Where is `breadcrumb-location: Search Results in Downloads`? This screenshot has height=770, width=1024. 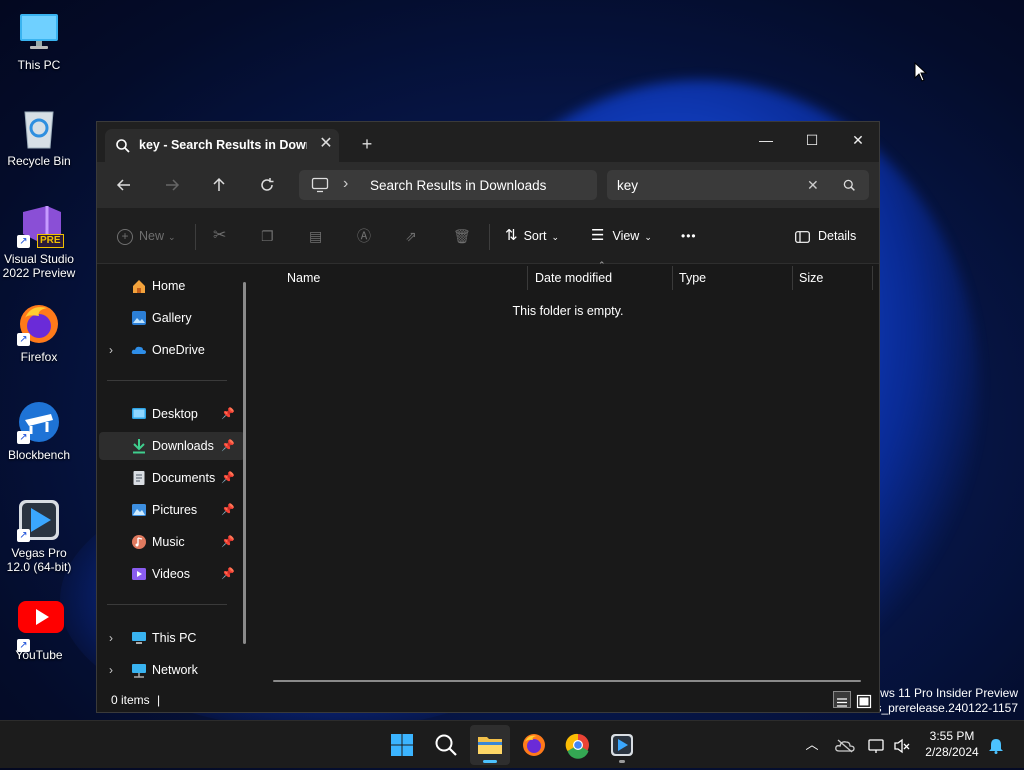
breadcrumb-location: Search Results in Downloads is located at coordinates (458, 185).